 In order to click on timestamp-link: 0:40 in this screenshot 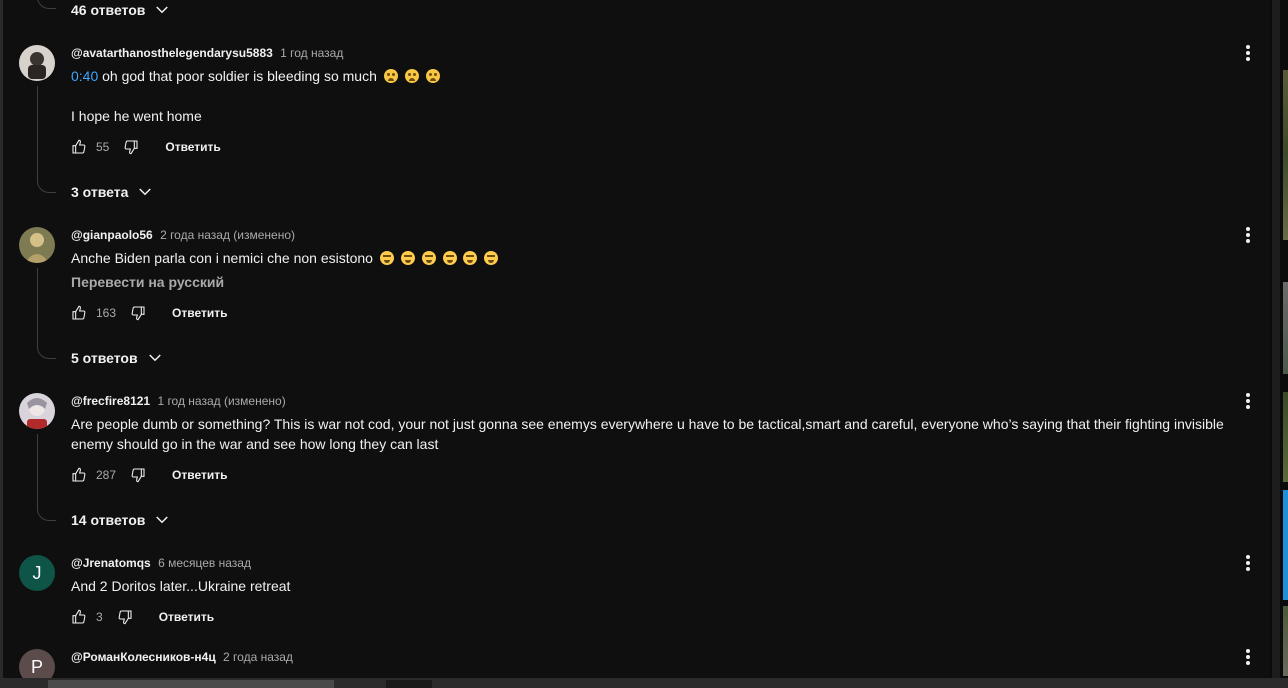, I will do `click(84, 76)`.